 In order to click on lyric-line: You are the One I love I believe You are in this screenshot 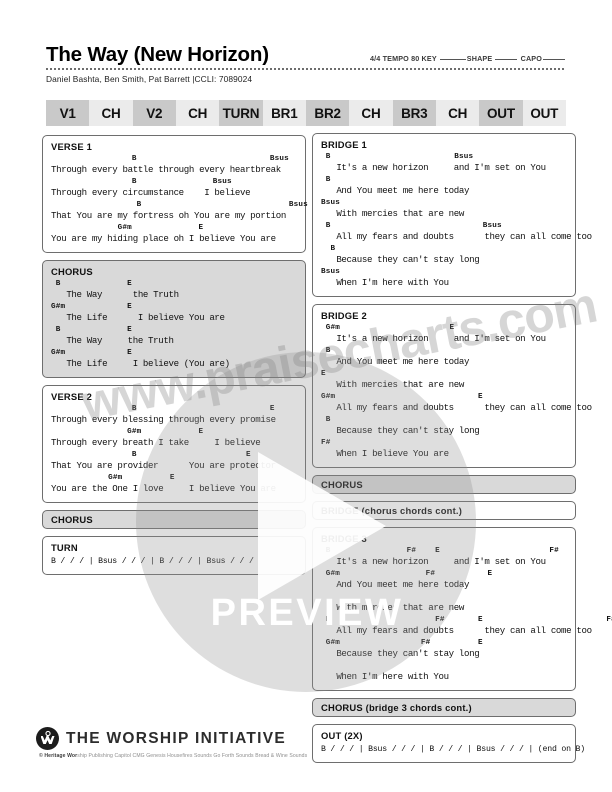, I will do `click(163, 488)`.